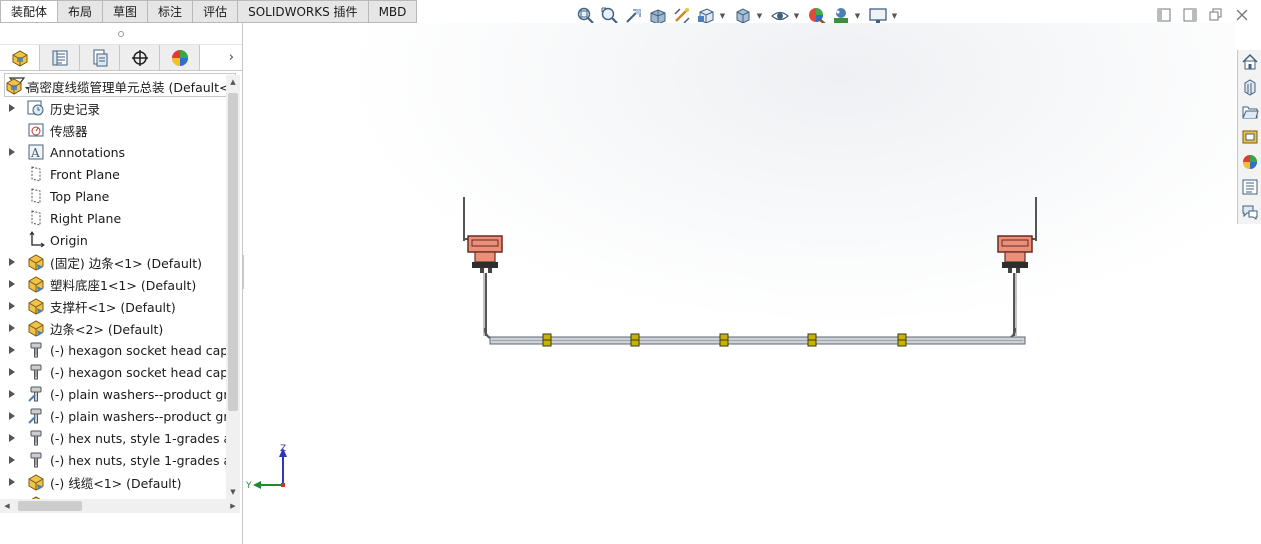  I want to click on annotations-icon: A, so click(36, 152).